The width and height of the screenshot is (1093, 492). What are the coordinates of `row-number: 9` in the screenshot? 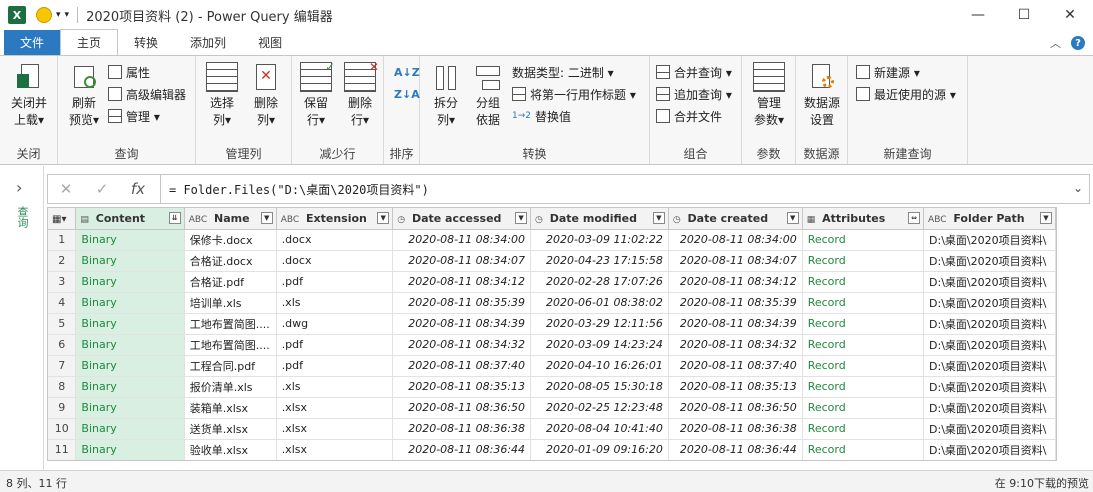 It's located at (62, 408).